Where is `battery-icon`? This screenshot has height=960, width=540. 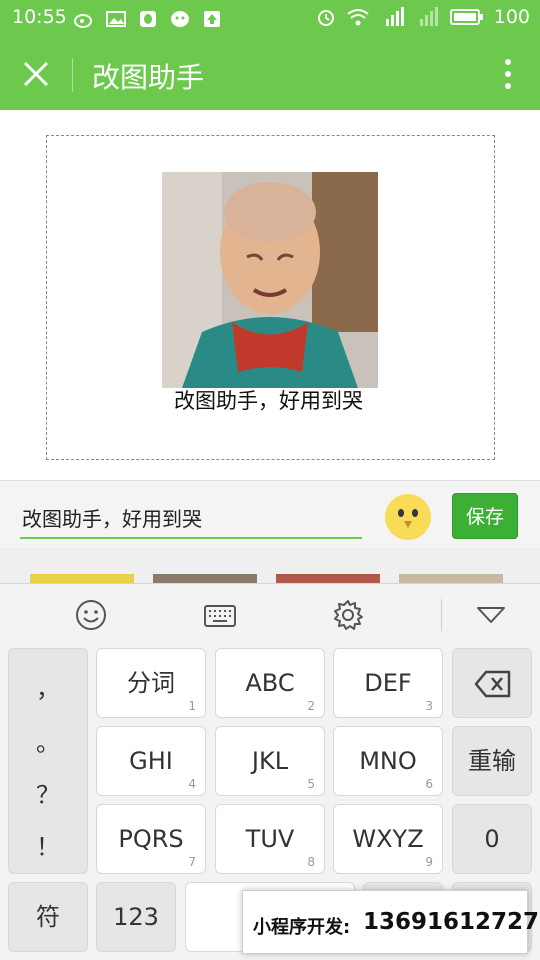 battery-icon is located at coordinates (466, 17).